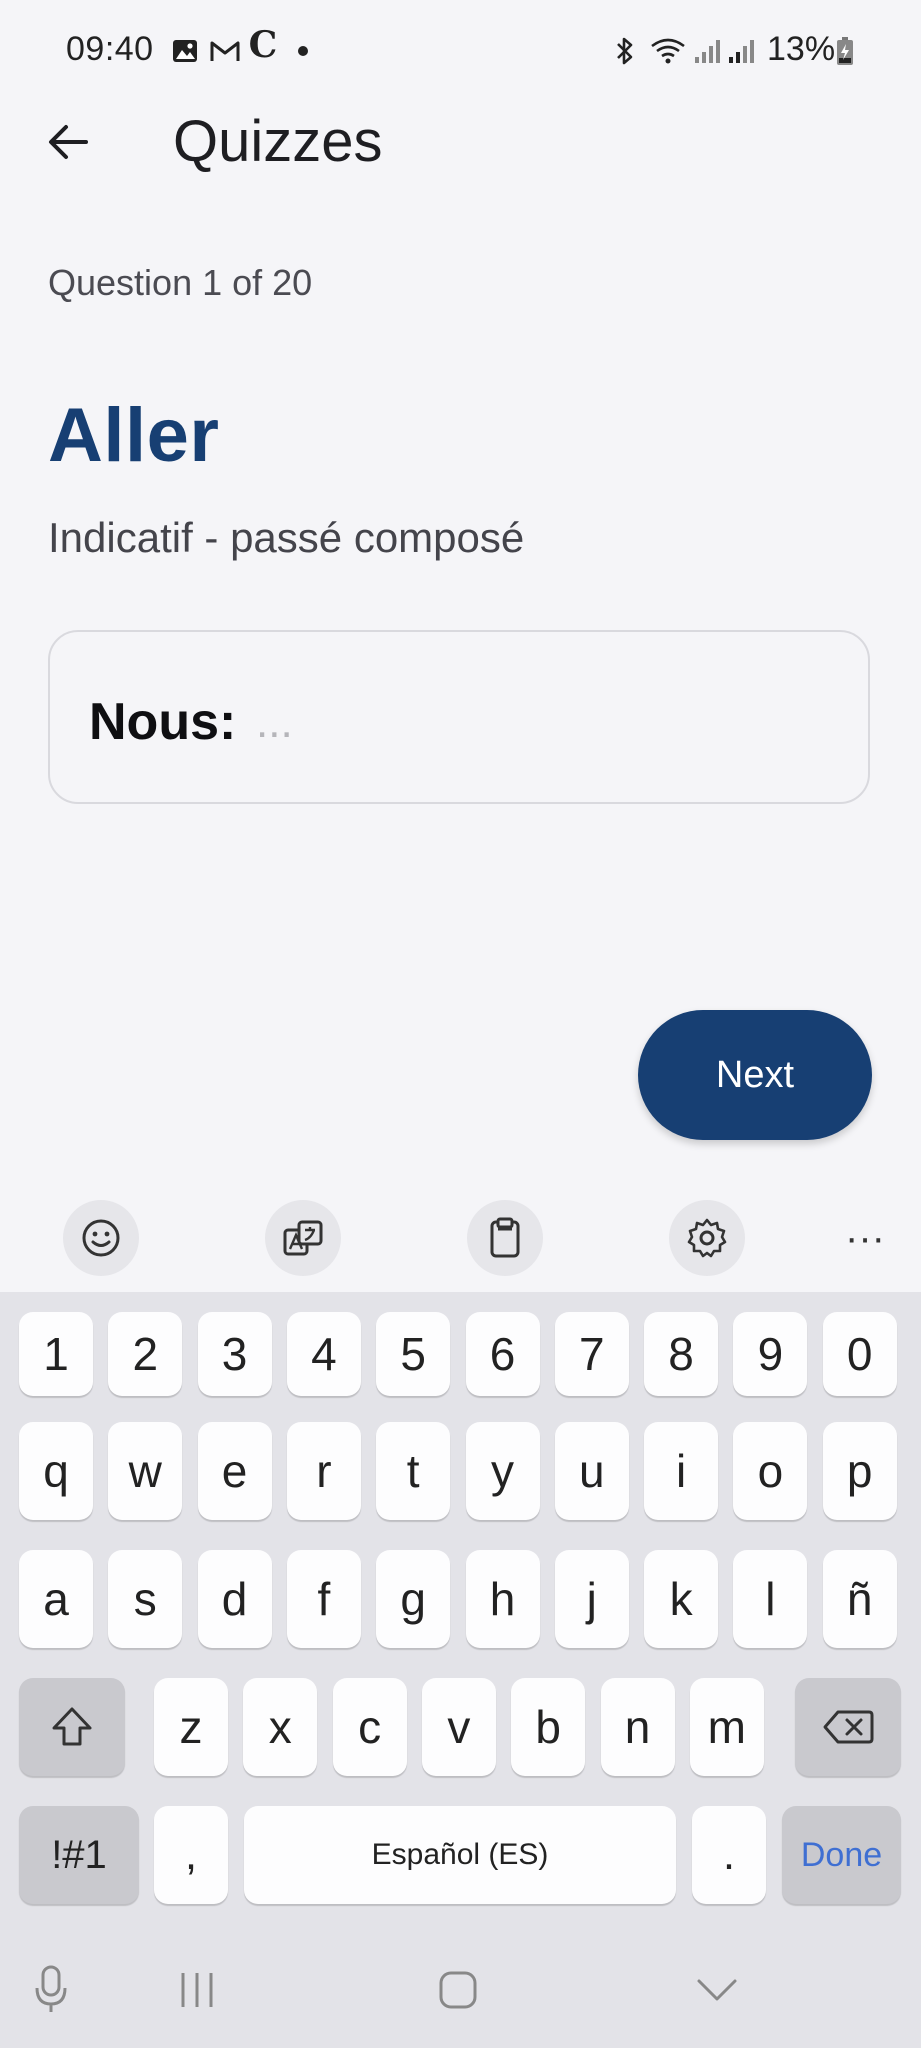  What do you see at coordinates (323, 1599) in the screenshot?
I see `key-f: f` at bounding box center [323, 1599].